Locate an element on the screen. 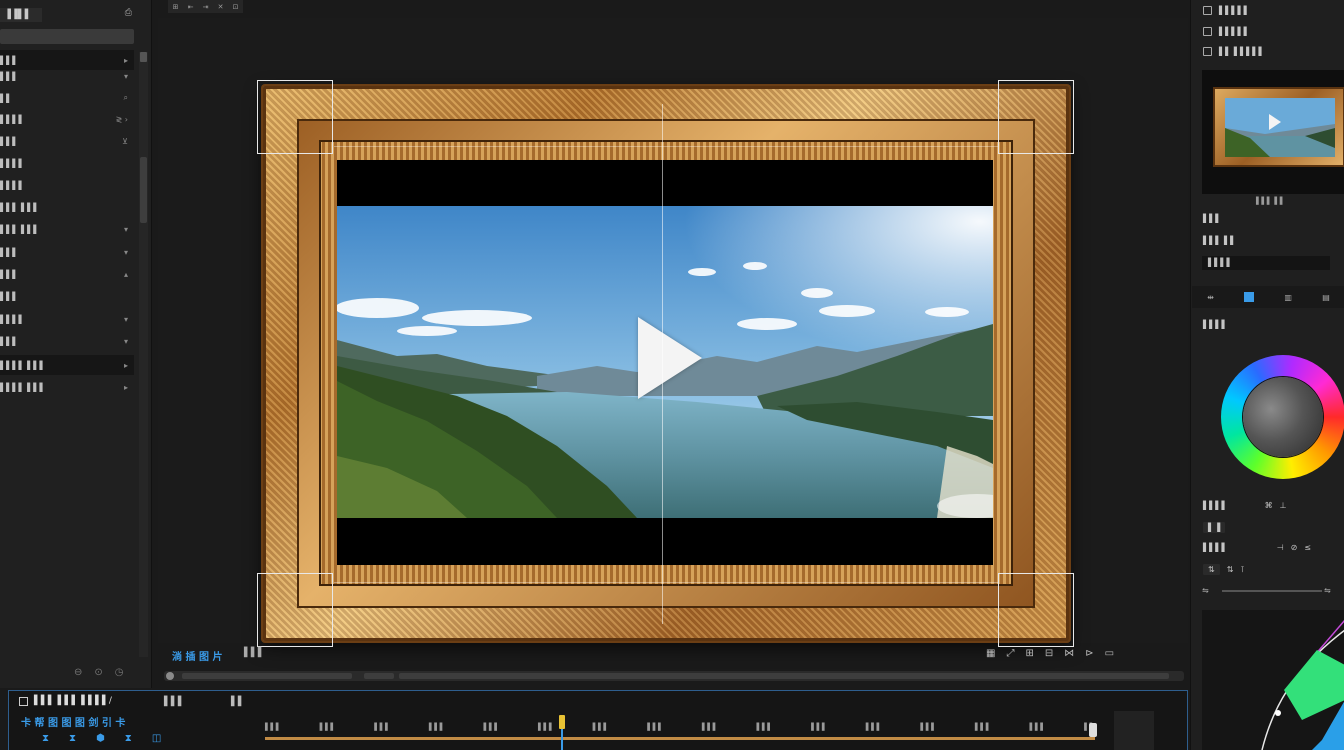 The height and width of the screenshot is (750, 1344). scrub-knob is located at coordinates (170, 676).